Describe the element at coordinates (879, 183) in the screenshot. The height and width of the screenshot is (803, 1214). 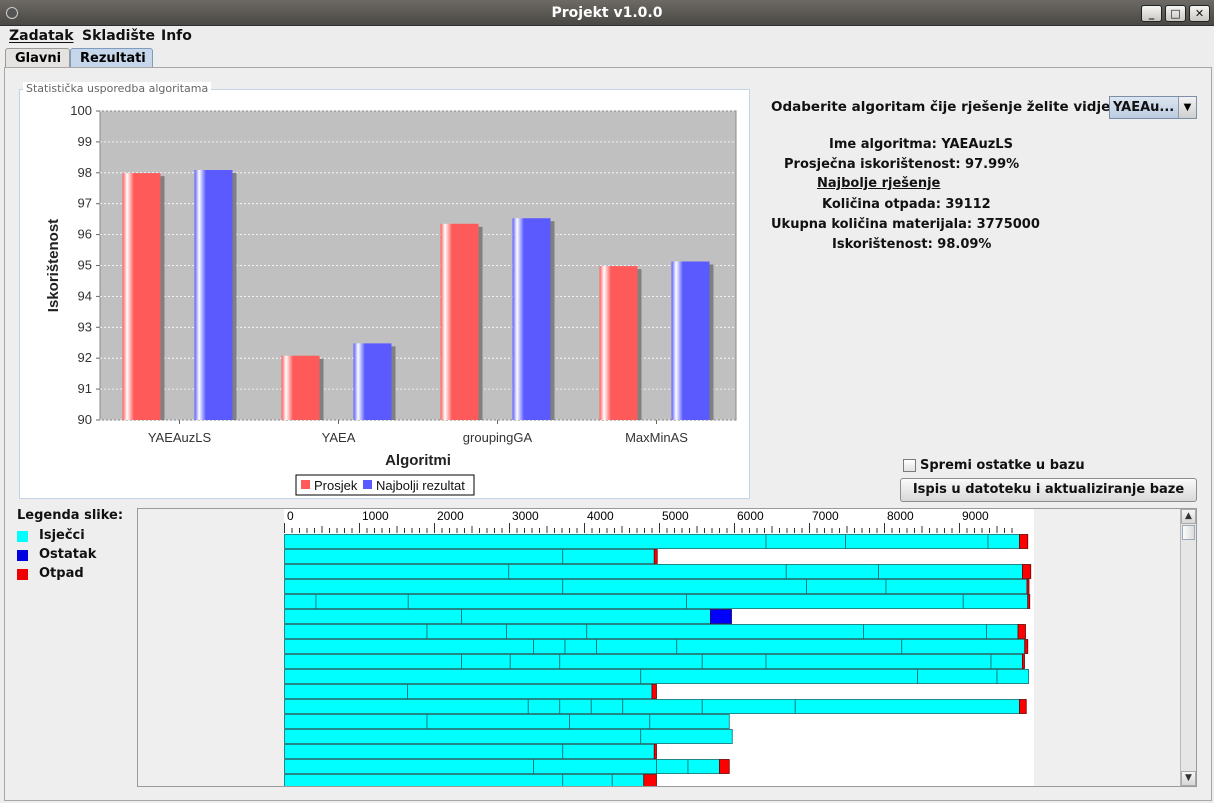
I see `best-solution-heading: Najbolje rješenje` at that location.